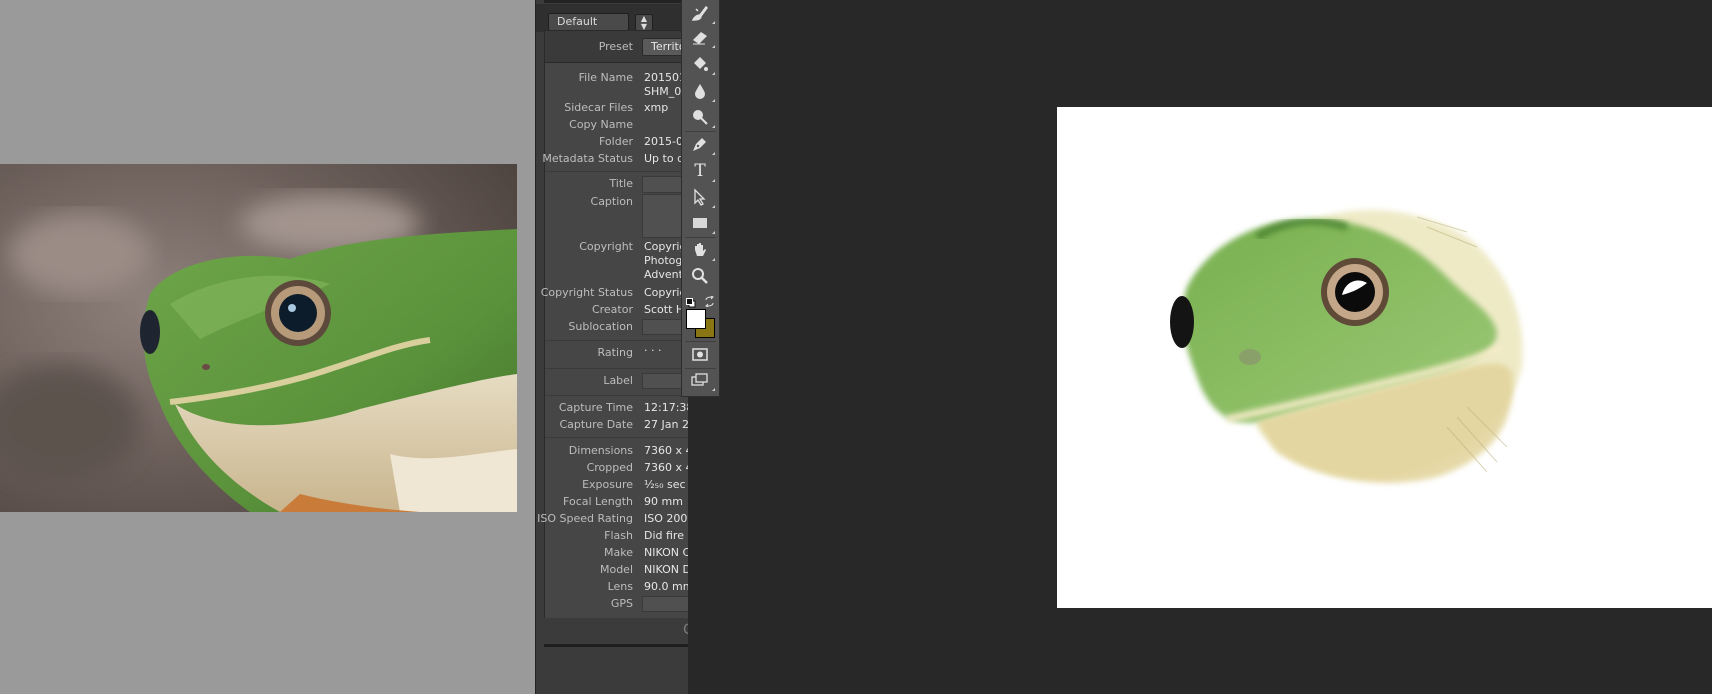 Image resolution: width=1712 pixels, height=694 pixels. I want to click on field-value-creator: Scott H, so click(664, 309).